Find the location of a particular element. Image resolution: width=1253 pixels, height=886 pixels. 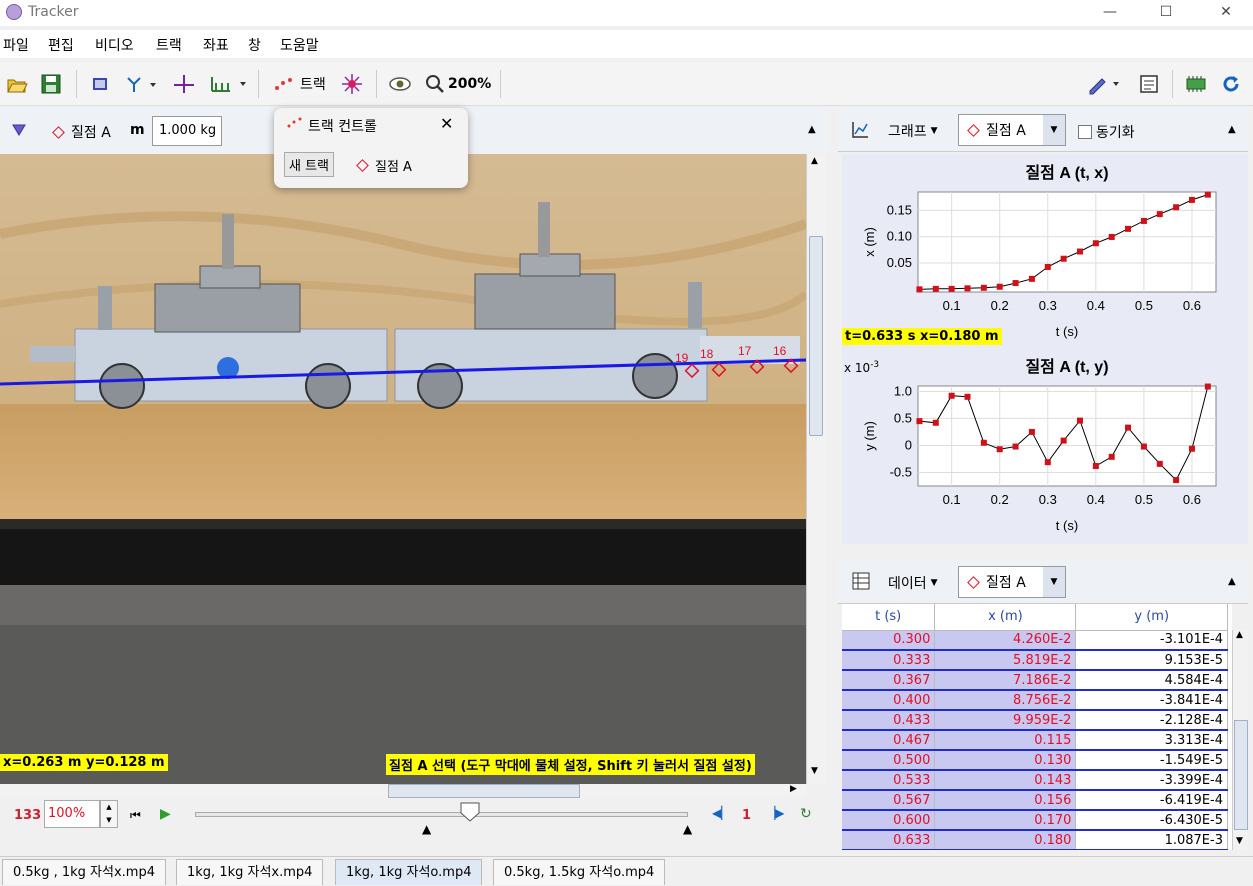

column-header-t: t (s) is located at coordinates (889, 617).